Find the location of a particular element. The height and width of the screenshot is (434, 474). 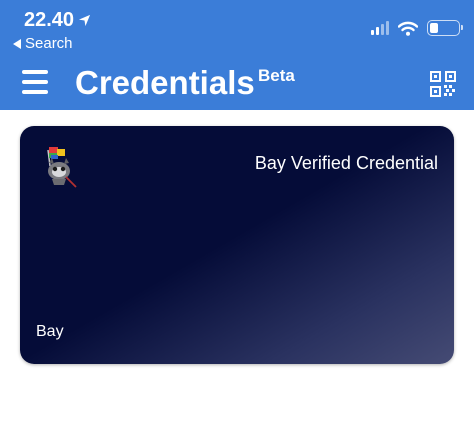

back-triangle-icon is located at coordinates (17, 43).